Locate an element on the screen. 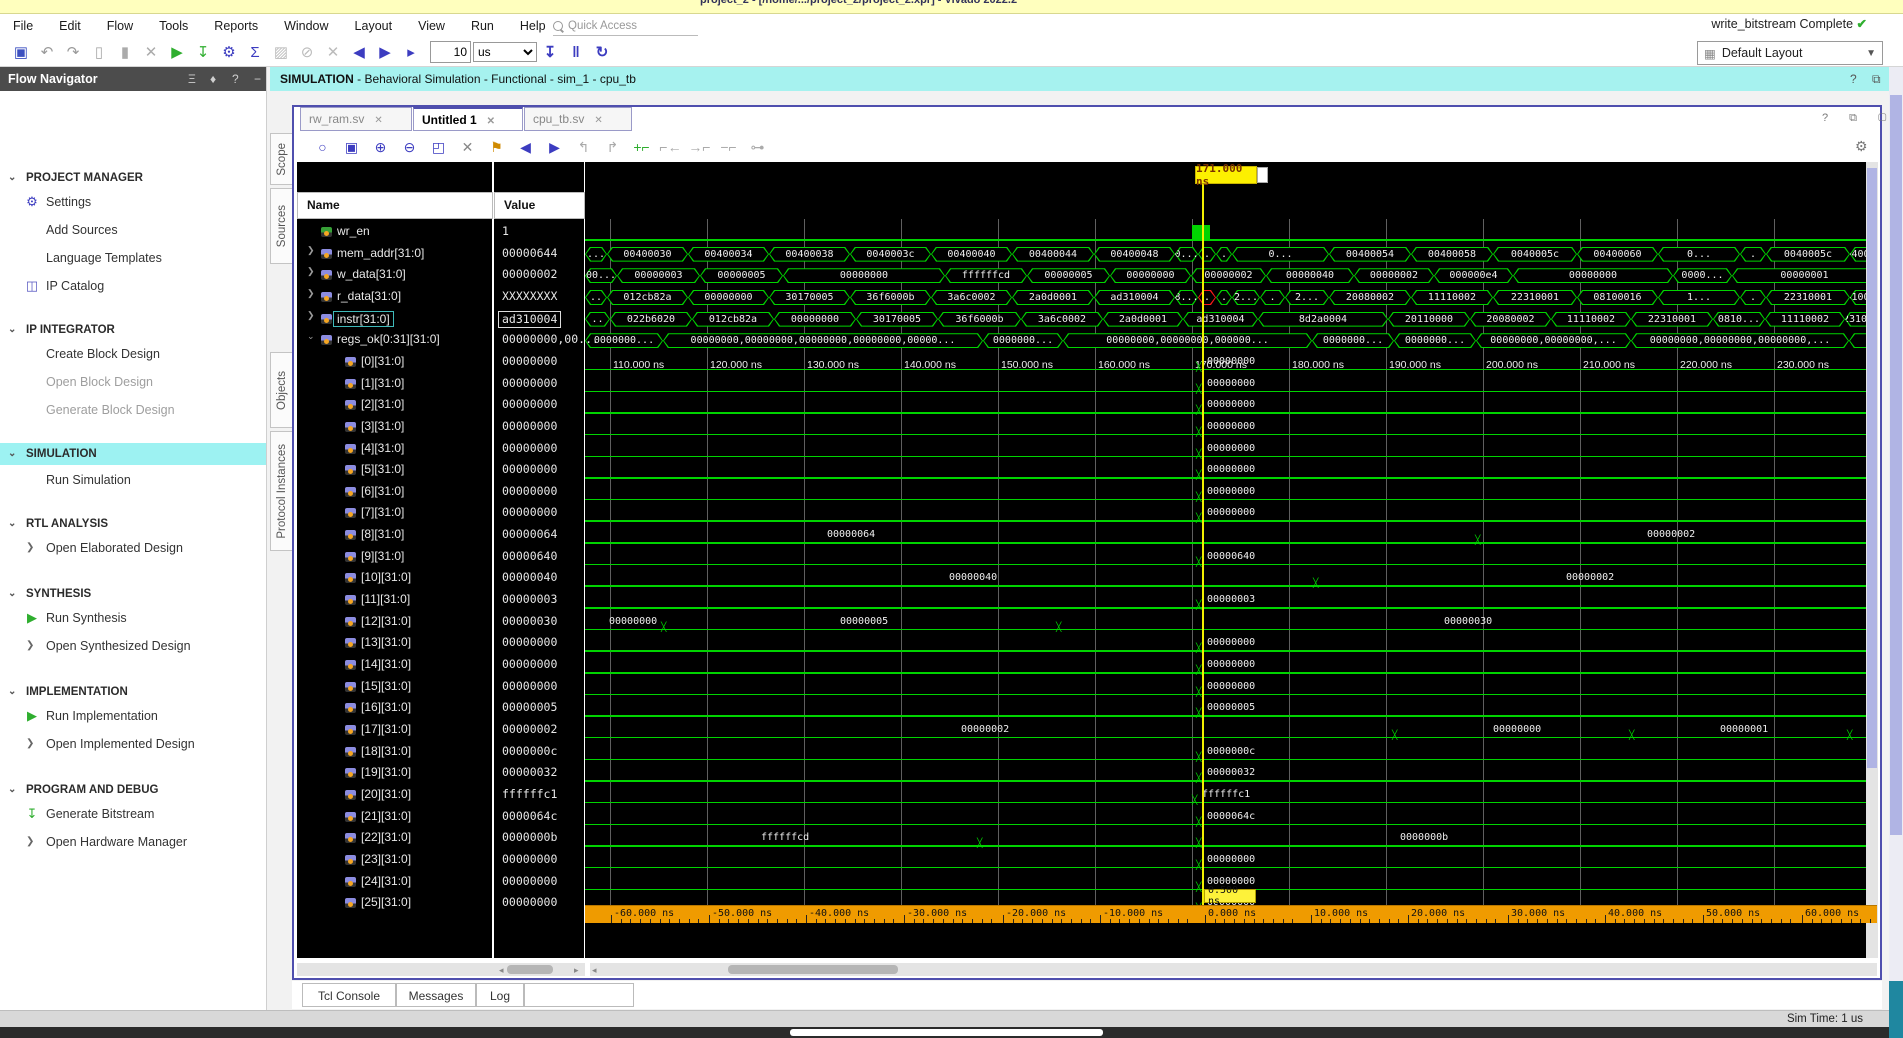  fn-section-ip-integrator: ⌄ IP INTEGRATOR is located at coordinates (133, 330).